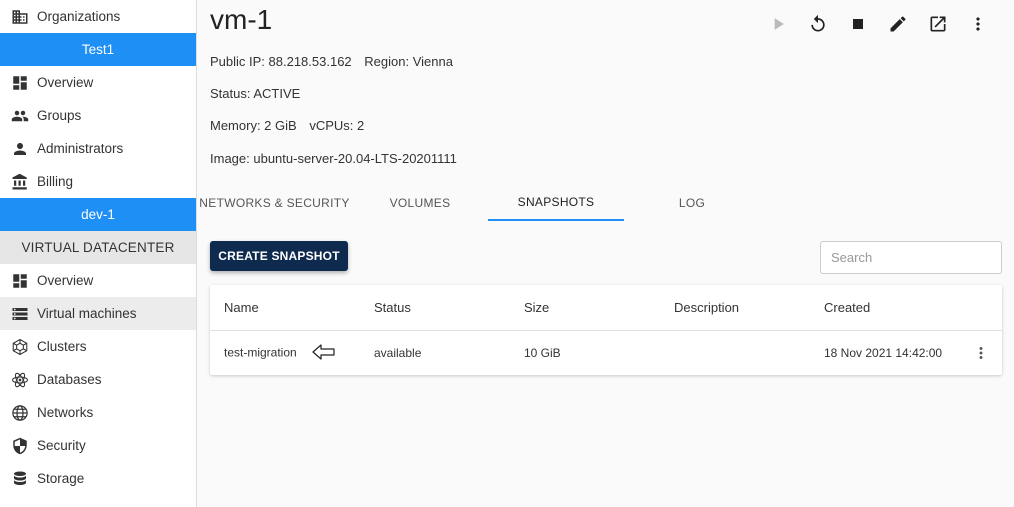  What do you see at coordinates (98, 247) in the screenshot?
I see `section-header: VIRTUAL DATACENTER` at bounding box center [98, 247].